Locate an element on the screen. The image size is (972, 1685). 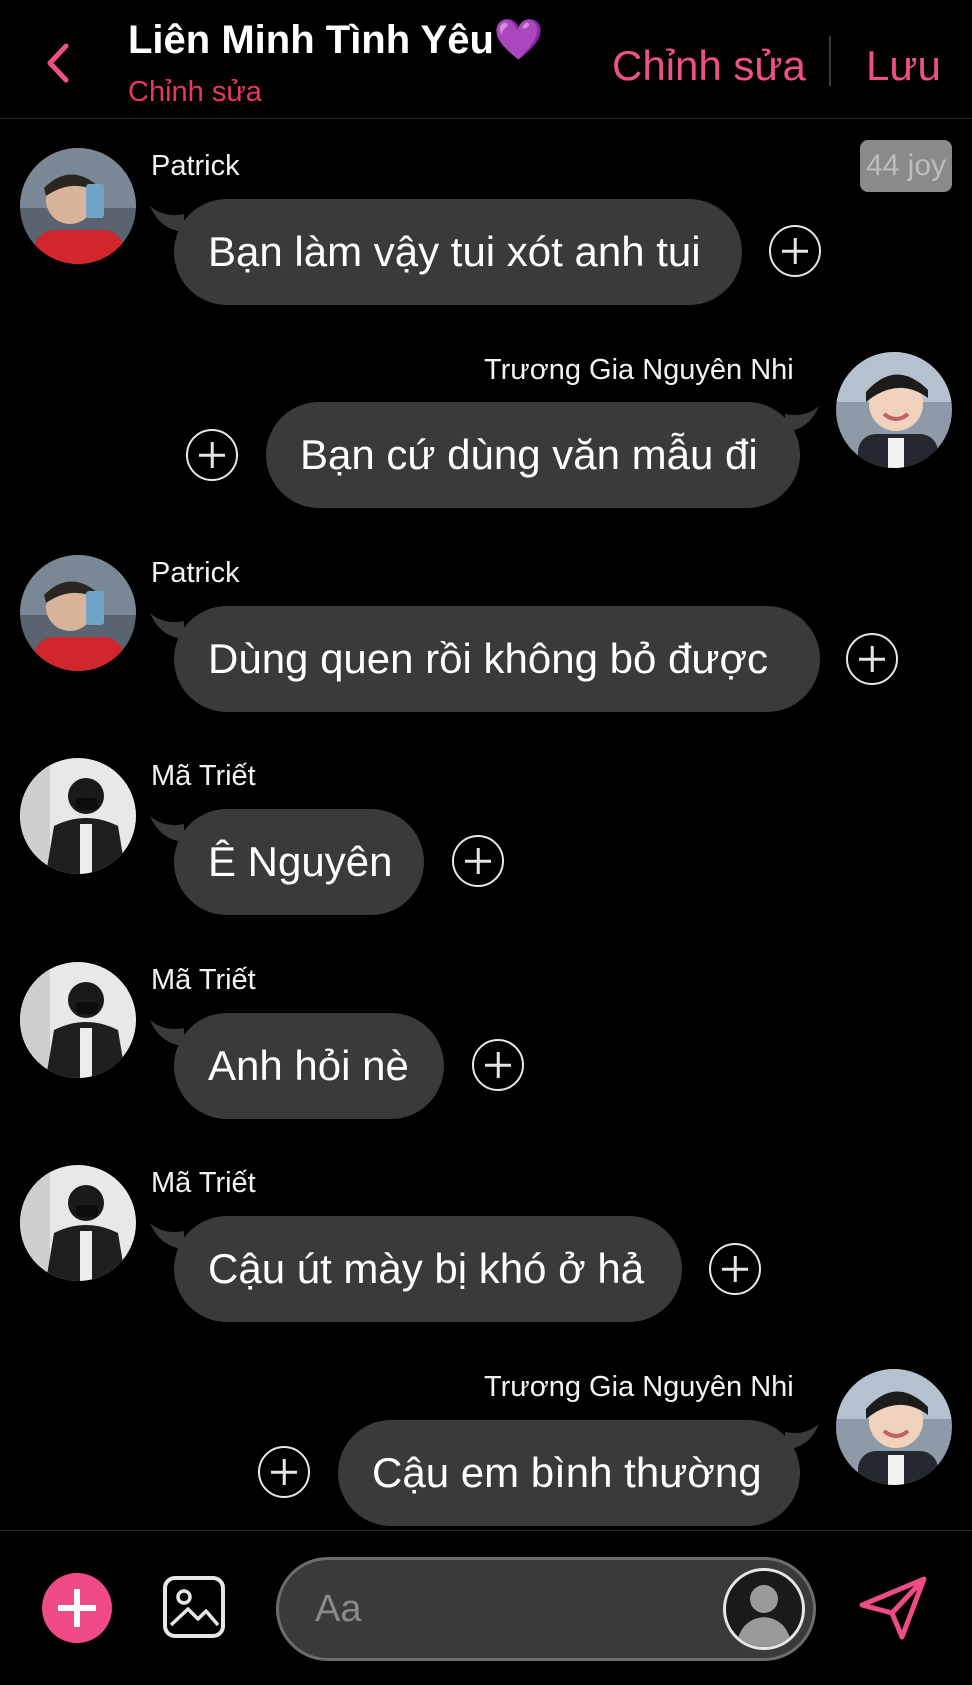
chevron-left-icon is located at coordinates (58, 63).